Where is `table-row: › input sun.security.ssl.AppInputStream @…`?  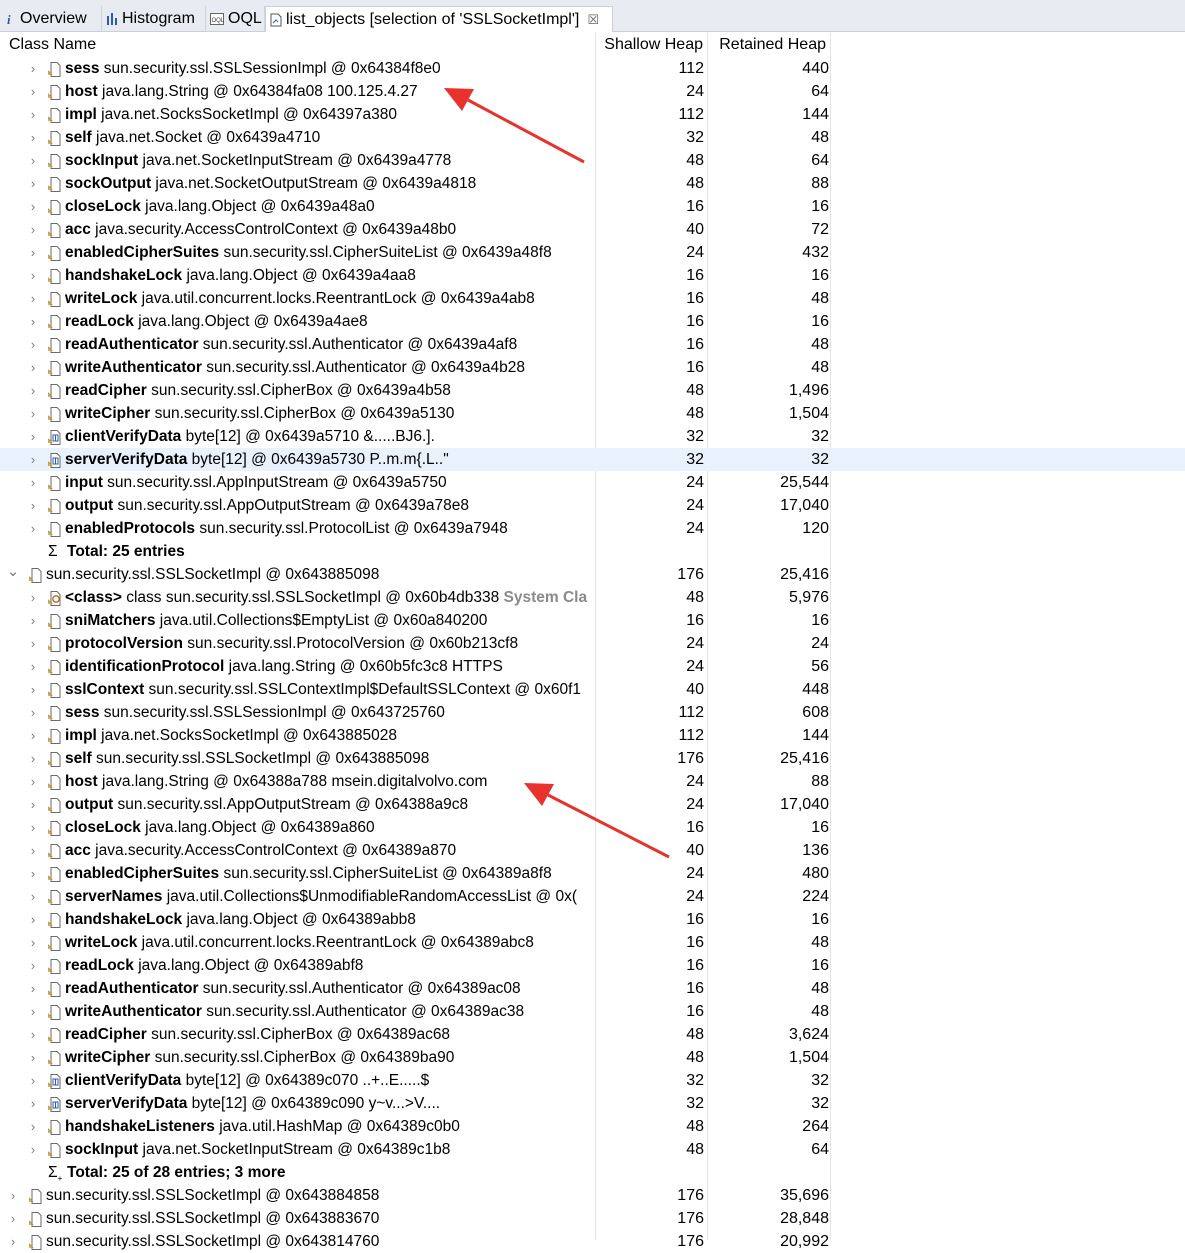 table-row: › input sun.security.ssl.AppInputStream @… is located at coordinates (592, 482).